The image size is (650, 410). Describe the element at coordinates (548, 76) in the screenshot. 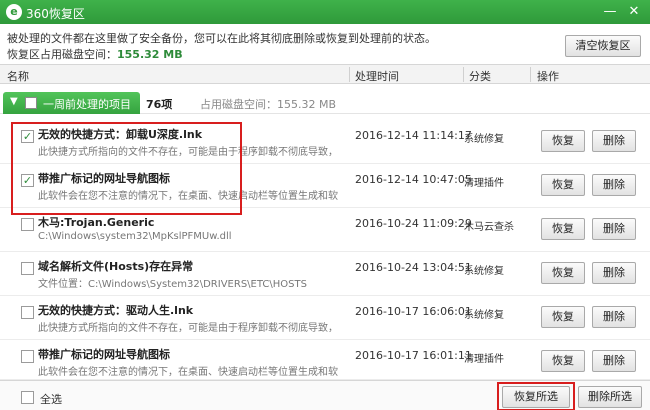

I see `column-action: 操作` at that location.